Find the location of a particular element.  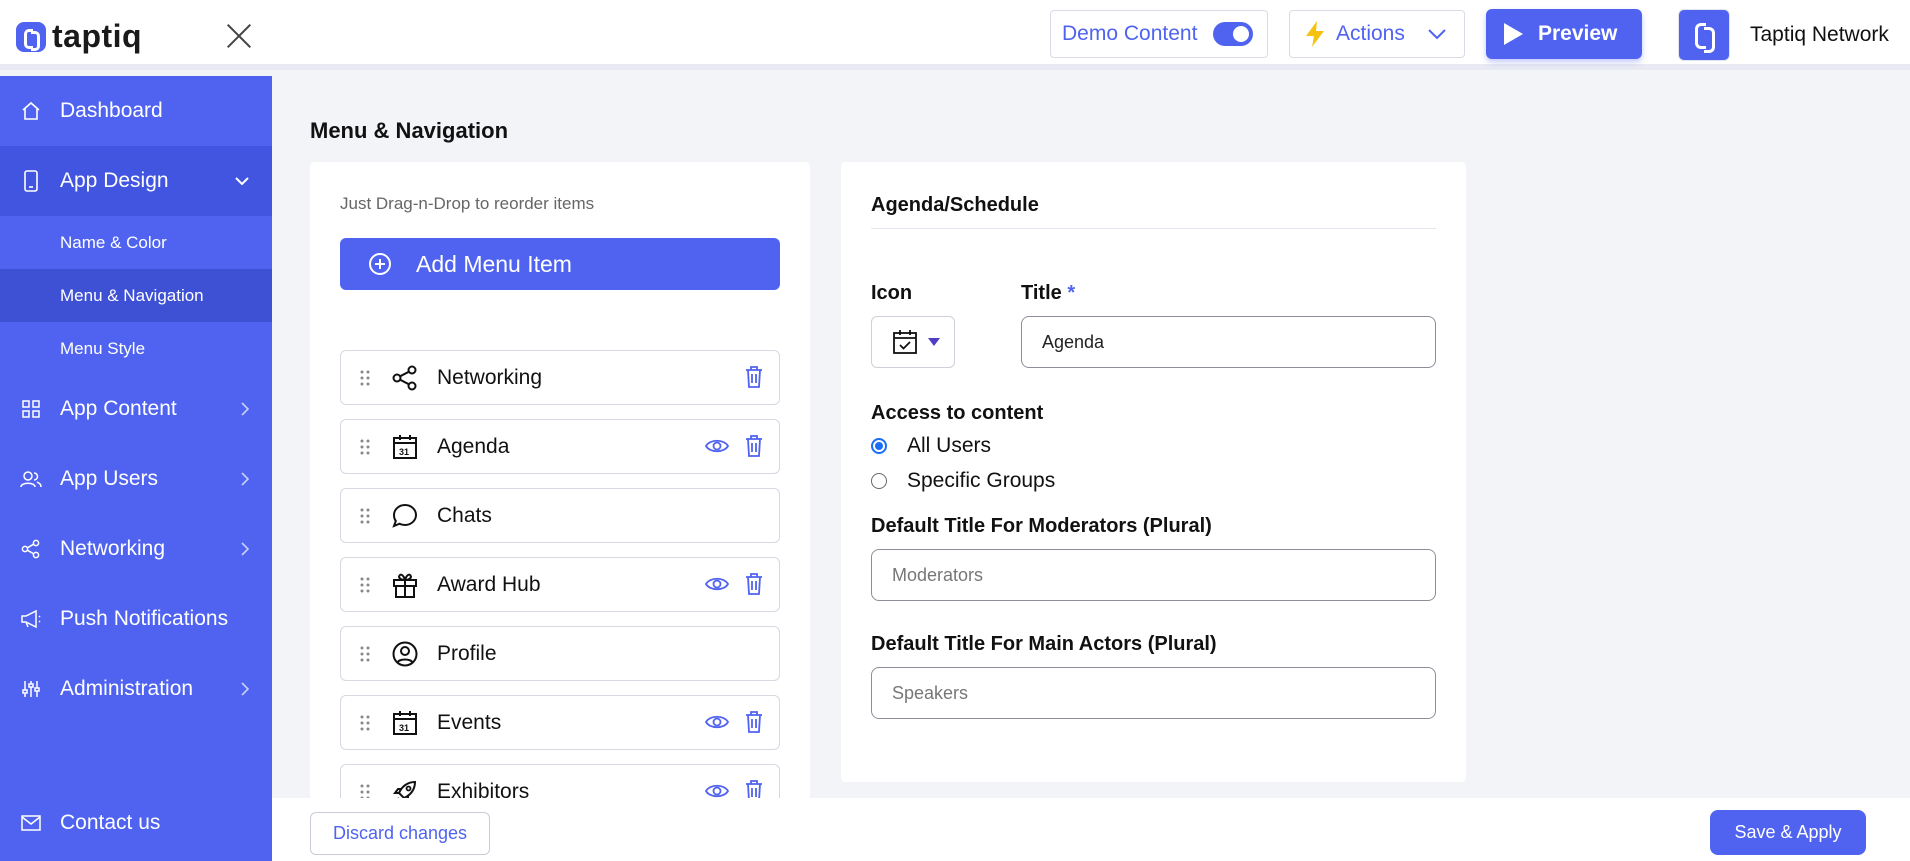

menu-item-label: Chats is located at coordinates (464, 515).